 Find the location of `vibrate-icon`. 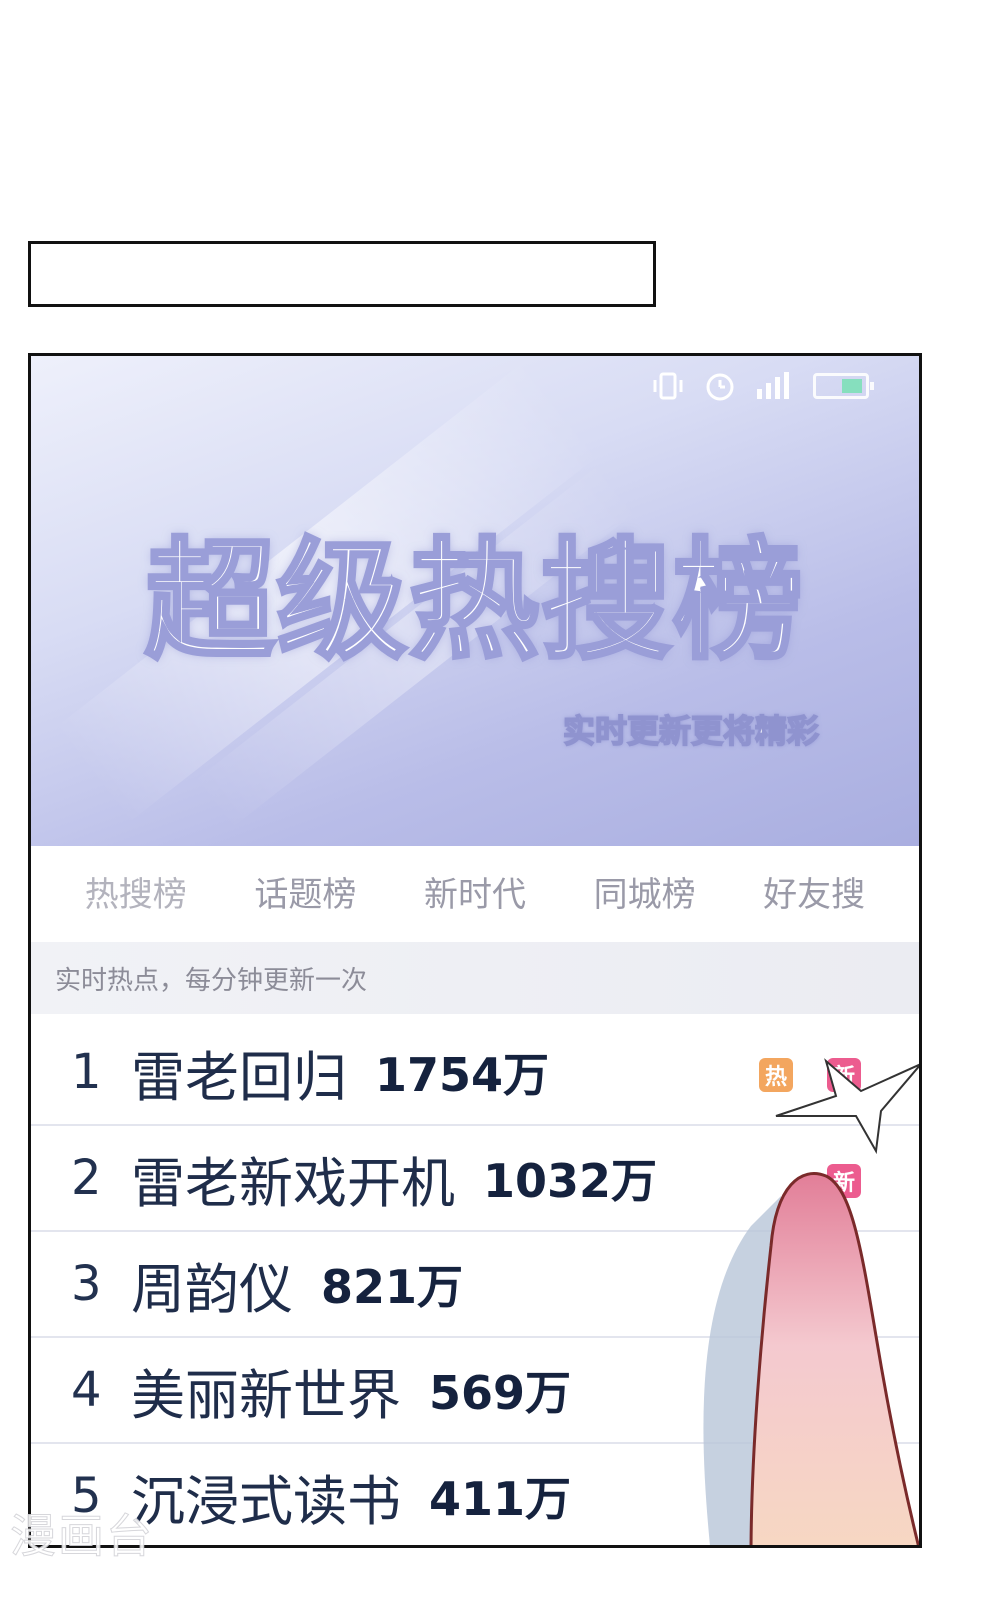

vibrate-icon is located at coordinates (668, 386).